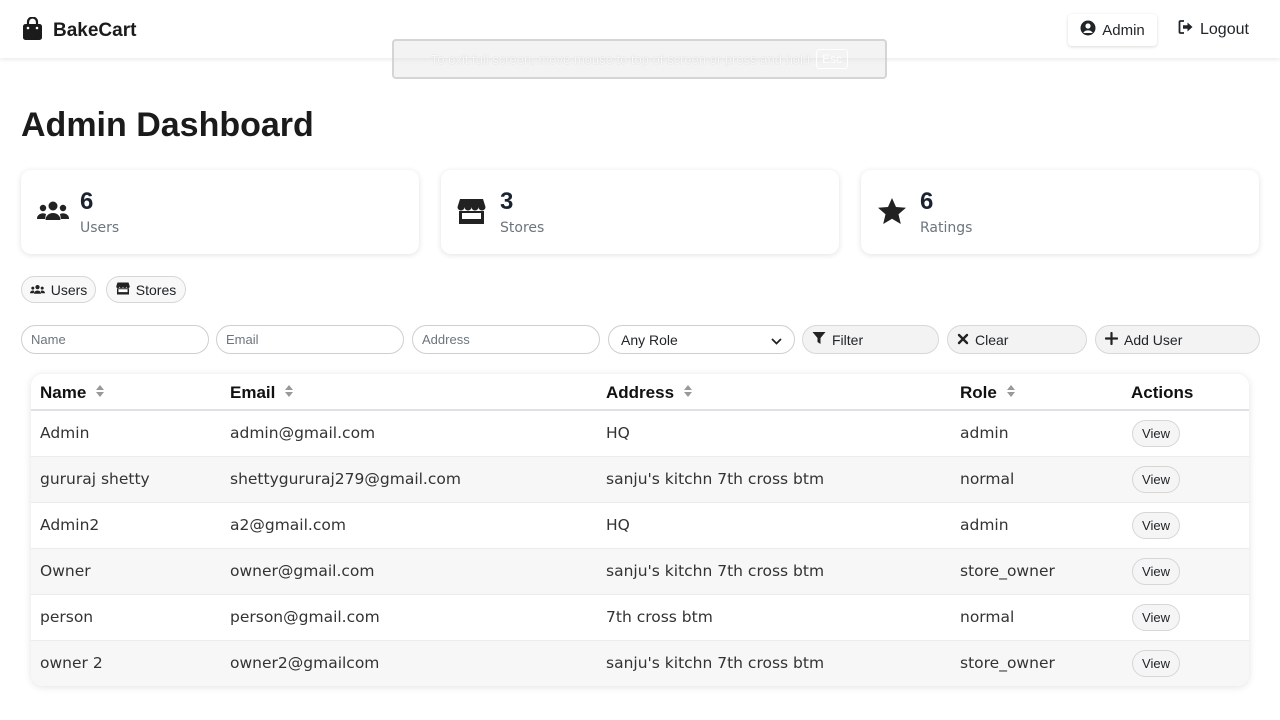 This screenshot has height=720, width=1280. I want to click on page-title: Admin Dashboard, so click(167, 125).